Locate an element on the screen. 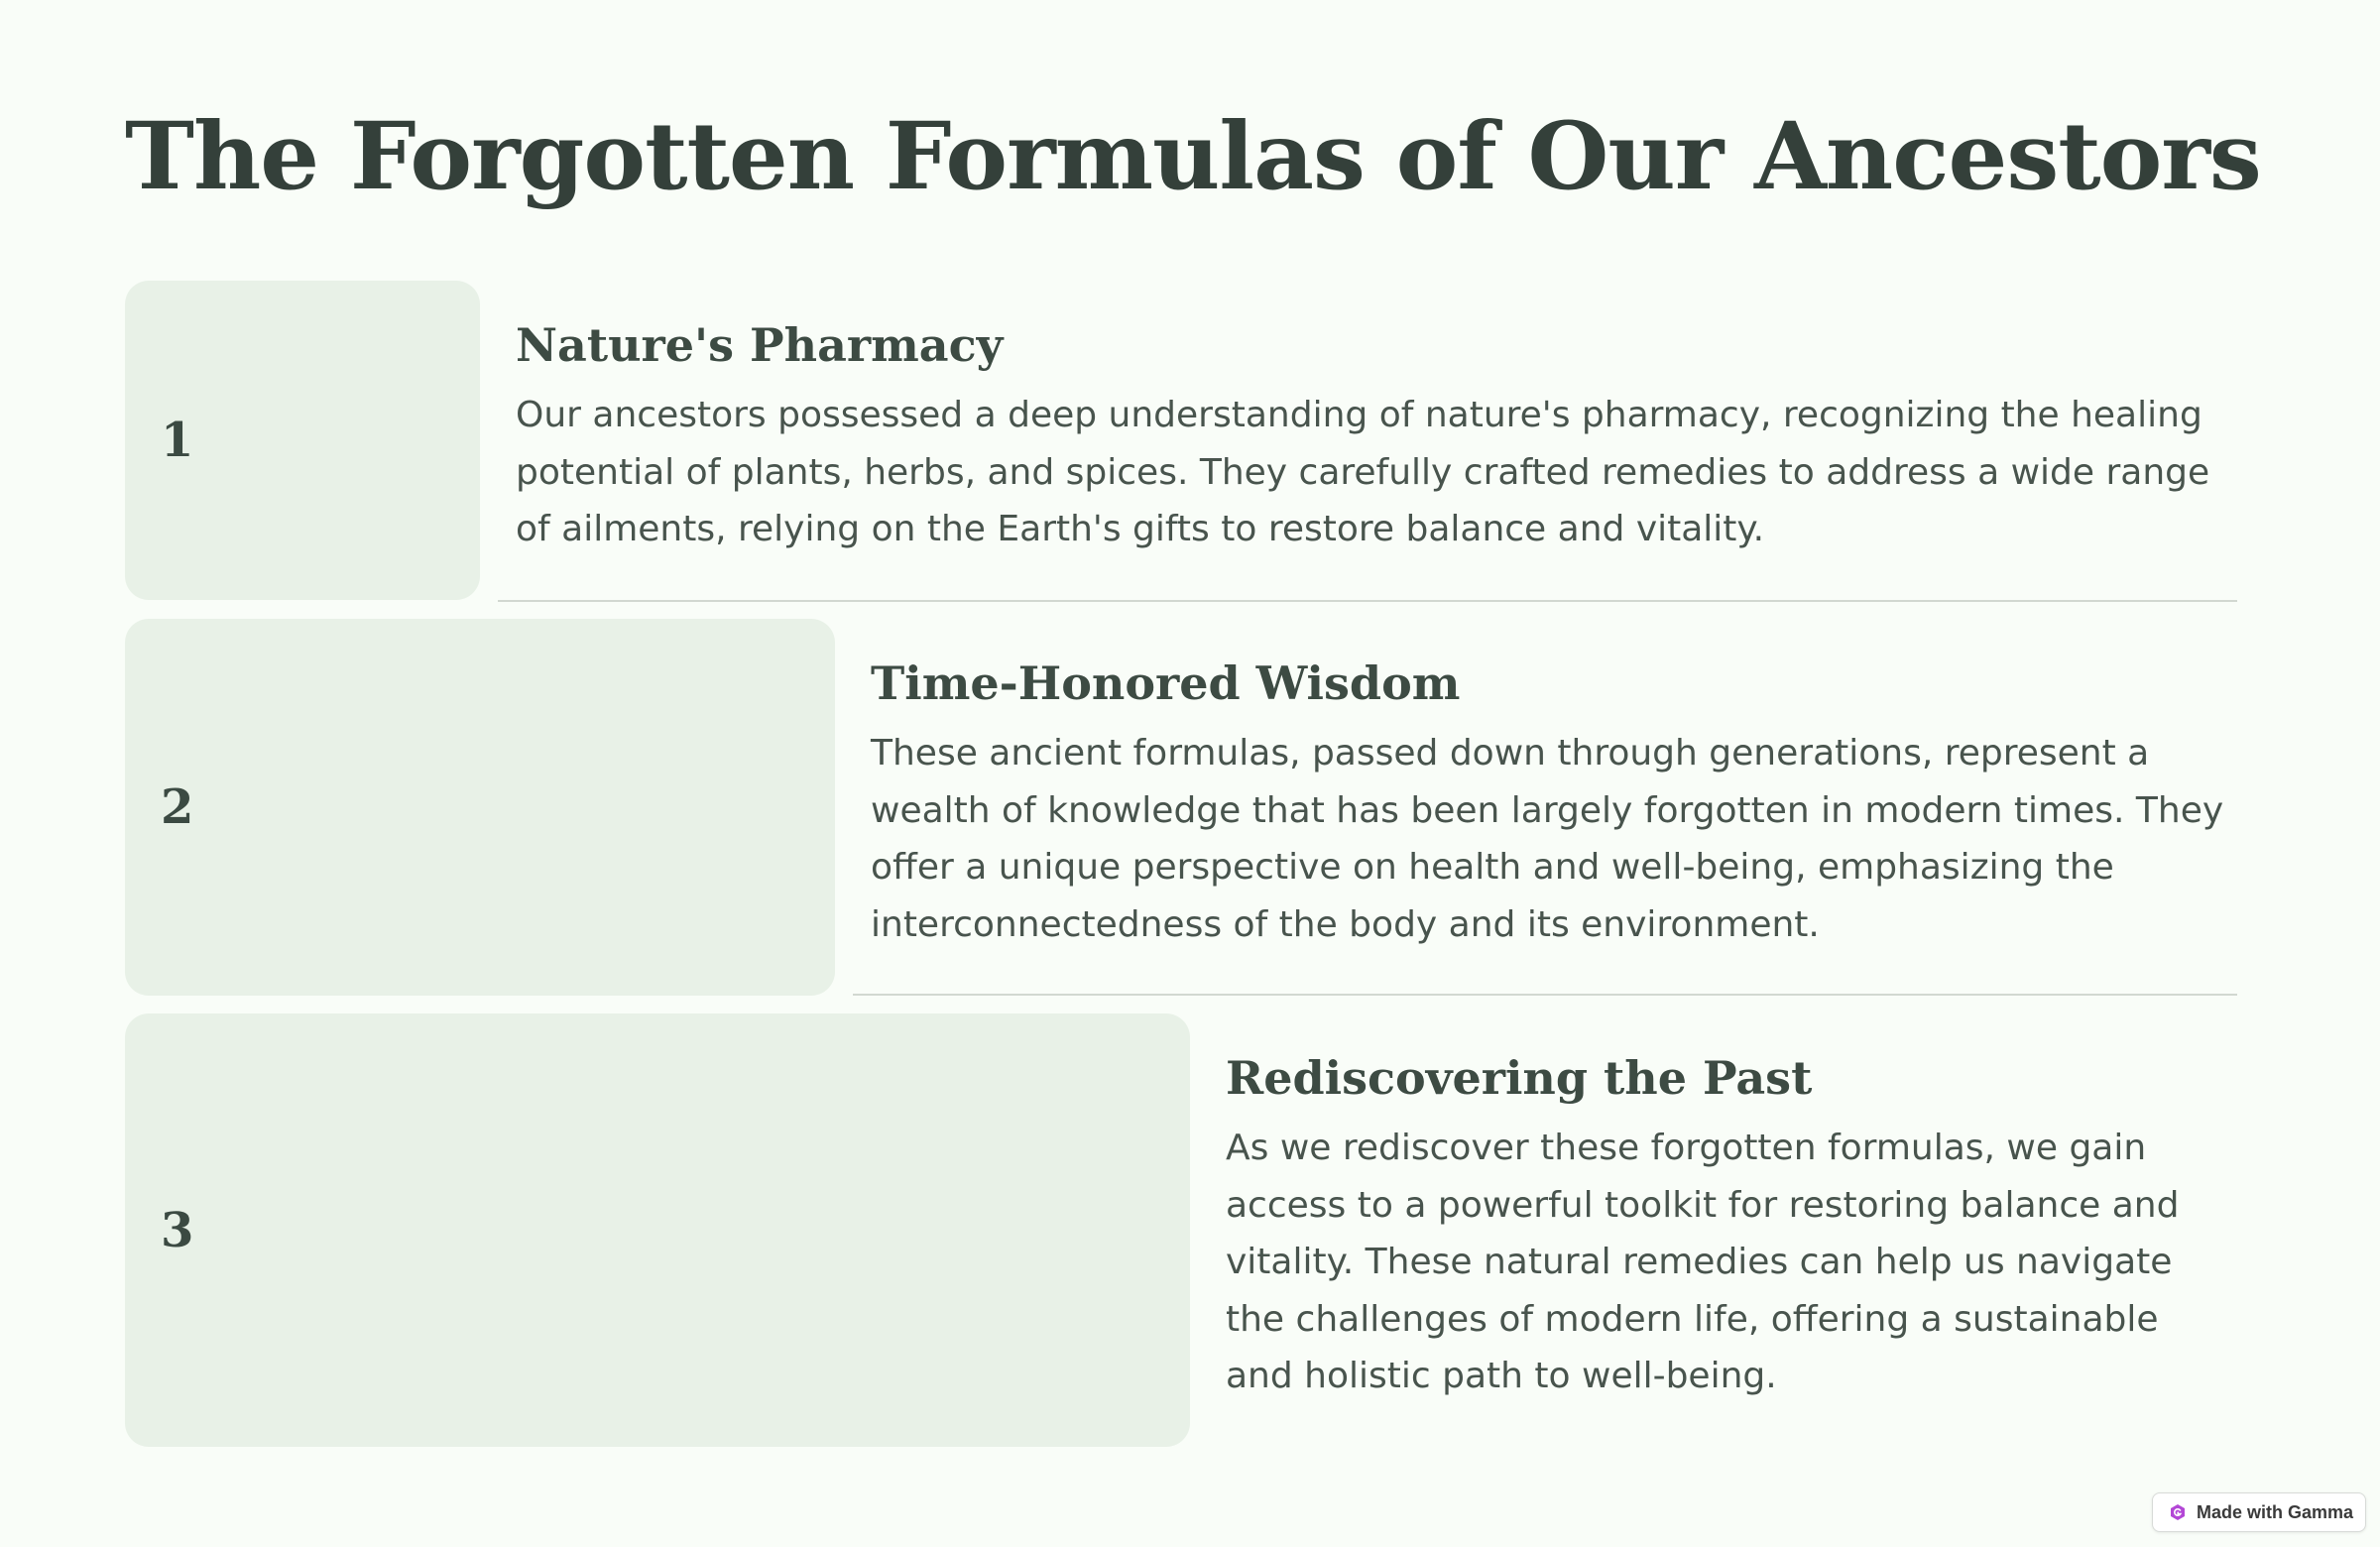 The width and height of the screenshot is (2380, 1547). gamma-logo-icon is located at coordinates (2178, 1512).